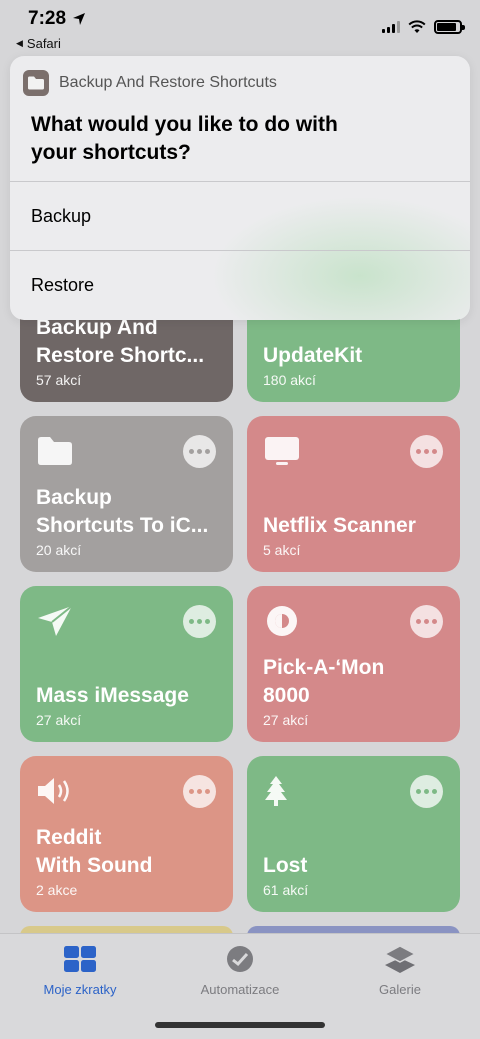  Describe the element at coordinates (112, 695) in the screenshot. I see `shortcut-title: Mass iMessage` at that location.